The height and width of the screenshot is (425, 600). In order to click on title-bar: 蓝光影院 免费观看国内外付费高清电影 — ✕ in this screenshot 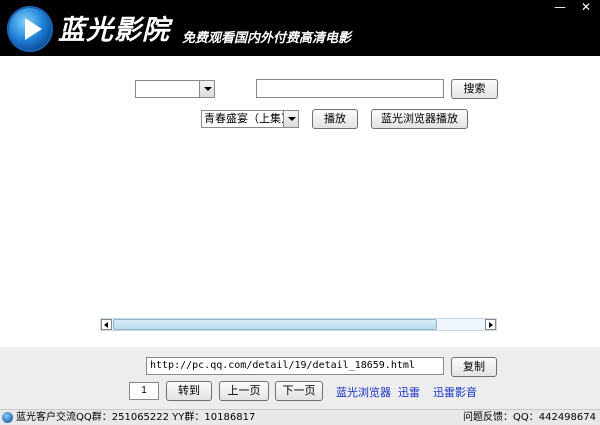, I will do `click(300, 28)`.